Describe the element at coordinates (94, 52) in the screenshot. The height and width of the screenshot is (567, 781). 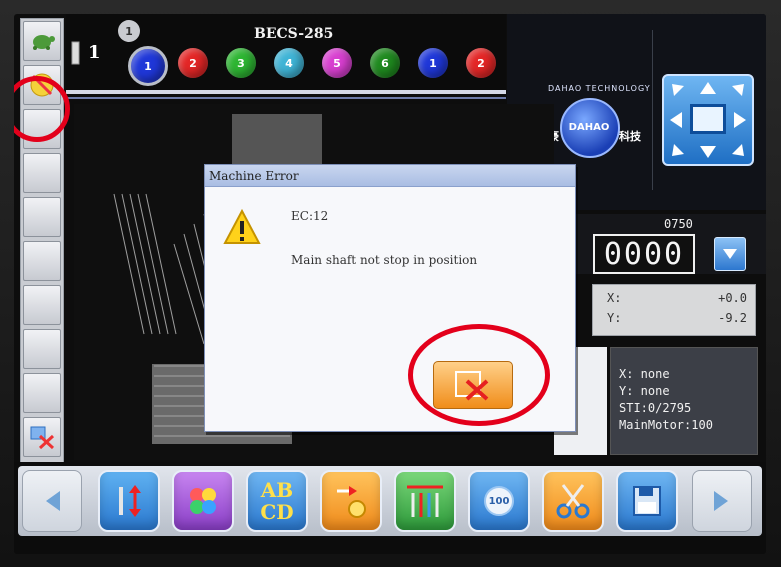
I see `head-number: 1` at that location.